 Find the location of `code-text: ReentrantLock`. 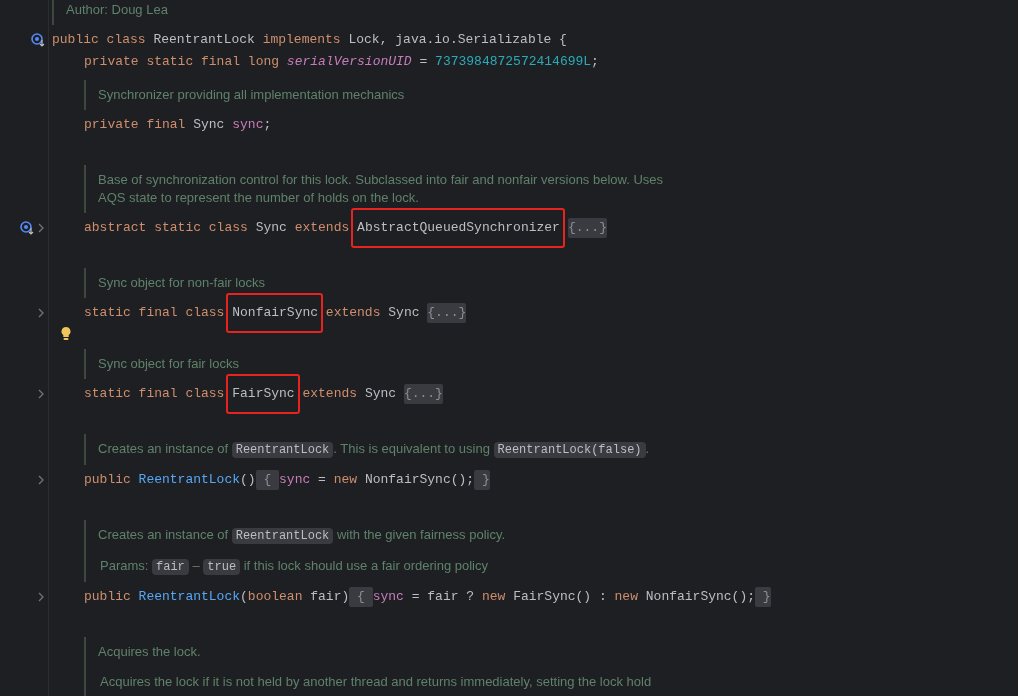

code-text: ReentrantLock is located at coordinates (204, 40).